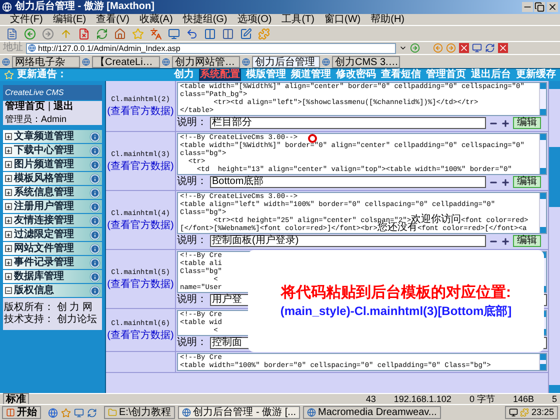 Image resolution: width=560 pixels, height=420 pixels. Describe the element at coordinates (102, 34) in the screenshot. I see `refresh-icon` at that location.